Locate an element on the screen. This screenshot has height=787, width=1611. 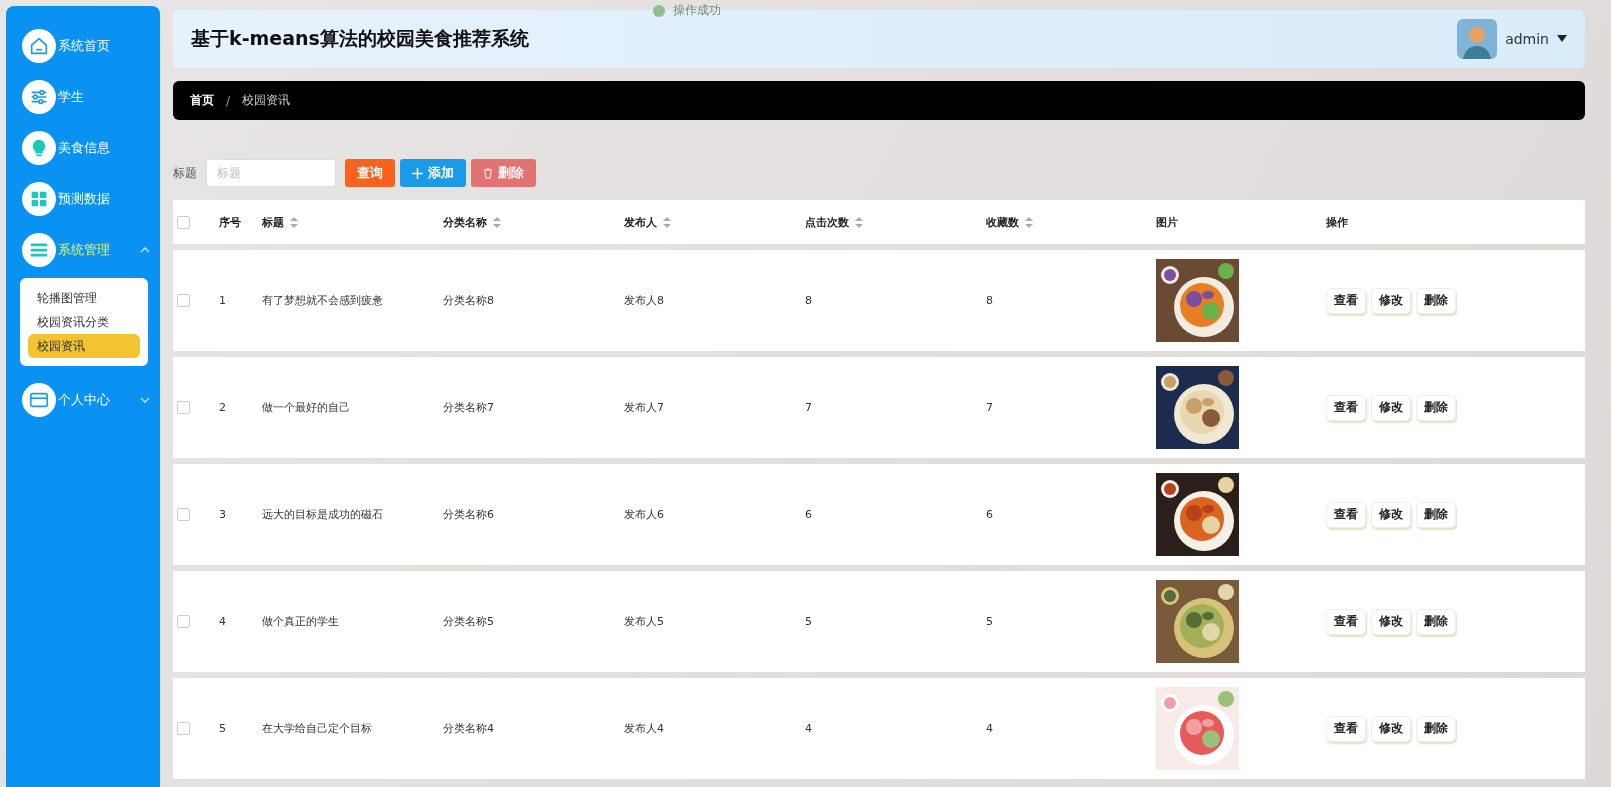
table-cell-text: 发布人6 is located at coordinates (644, 514).